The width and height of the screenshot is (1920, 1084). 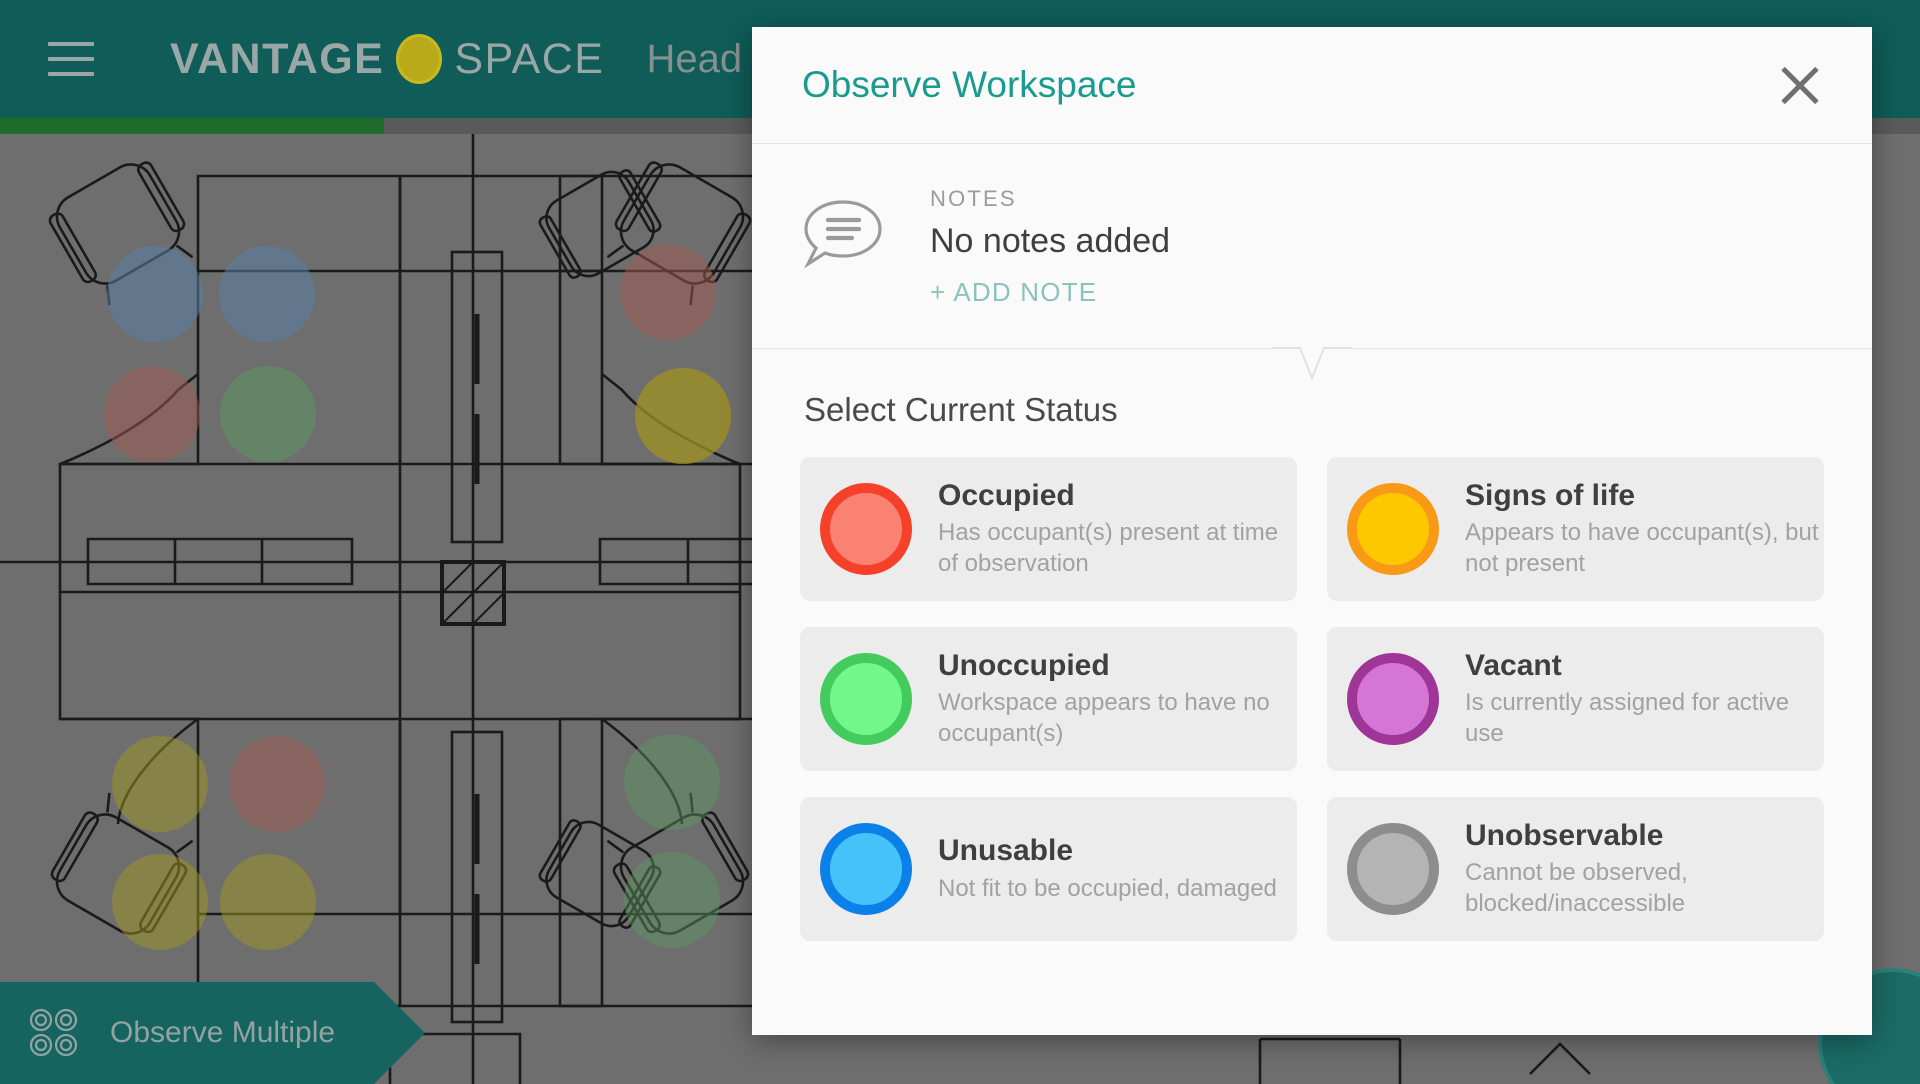 What do you see at coordinates (1024, 665) in the screenshot?
I see `status-option-name: Unoccupied` at bounding box center [1024, 665].